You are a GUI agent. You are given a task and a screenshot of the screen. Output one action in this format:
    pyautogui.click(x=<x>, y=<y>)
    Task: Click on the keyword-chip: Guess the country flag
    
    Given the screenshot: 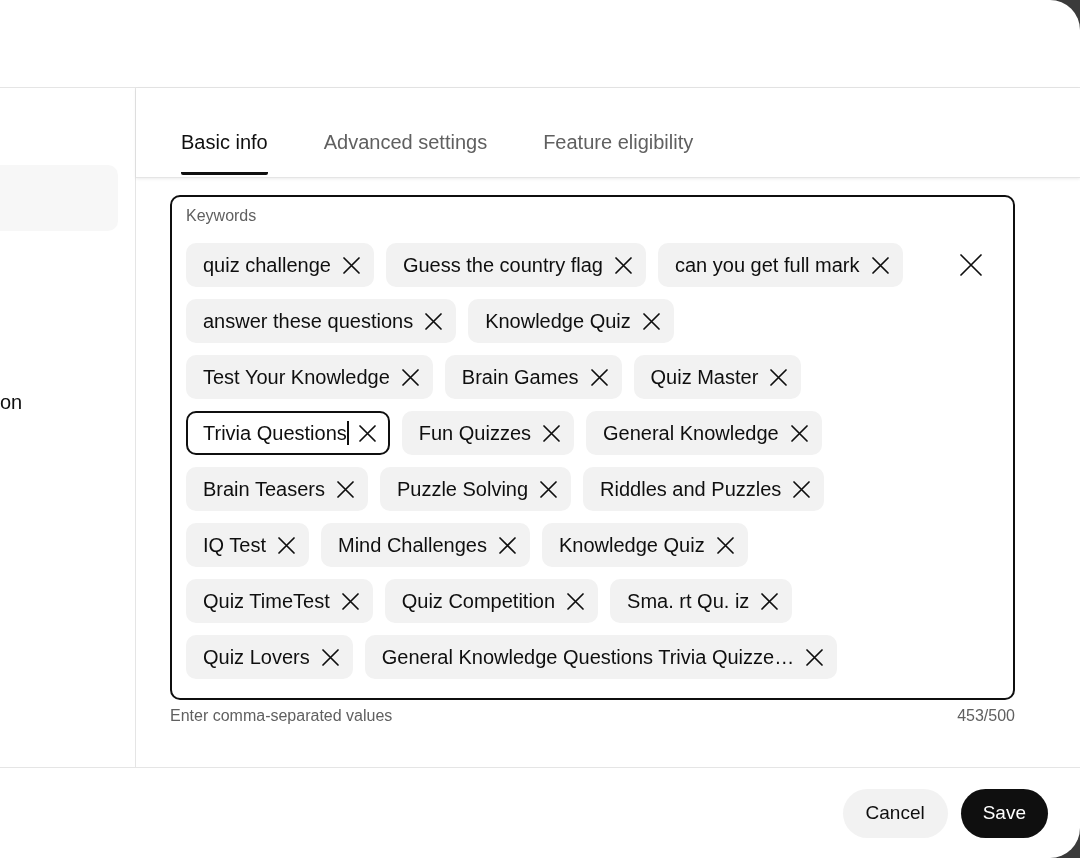 What is the action you would take?
    pyautogui.click(x=515, y=265)
    